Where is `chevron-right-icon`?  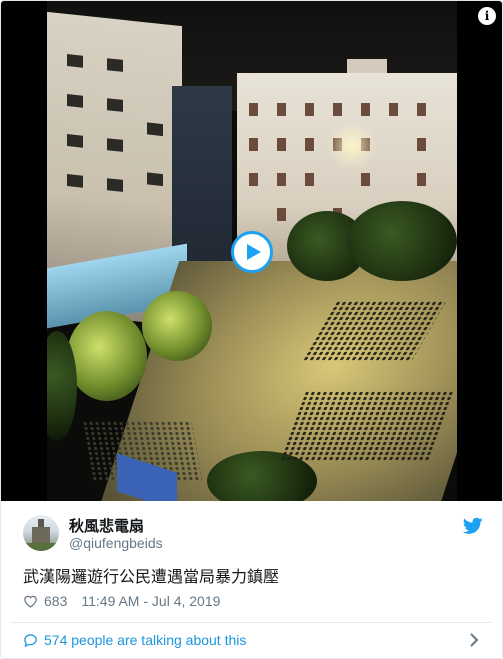
chevron-right-icon is located at coordinates (474, 640).